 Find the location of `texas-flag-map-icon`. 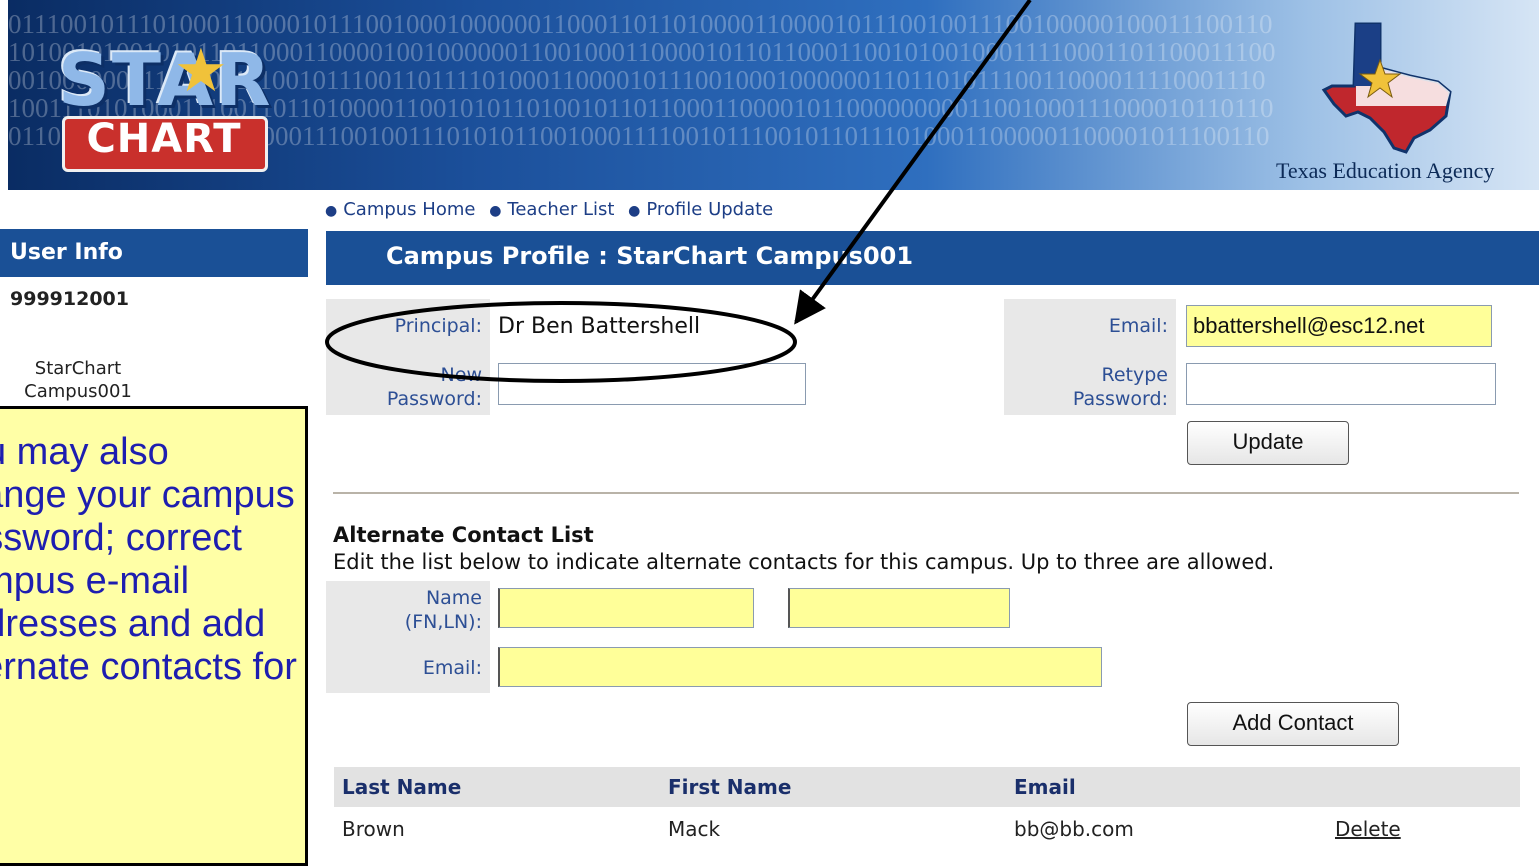

texas-flag-map-icon is located at coordinates (1386, 88).